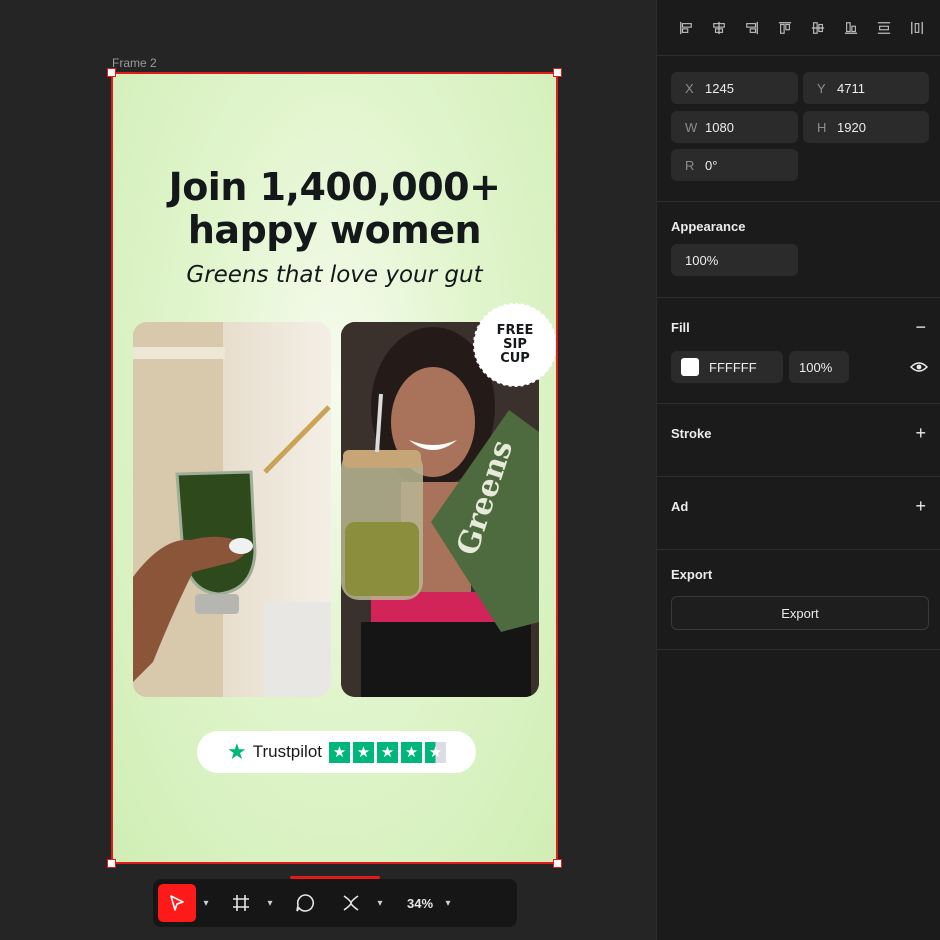 The height and width of the screenshot is (940, 940). I want to click on w-label: W, so click(691, 127).